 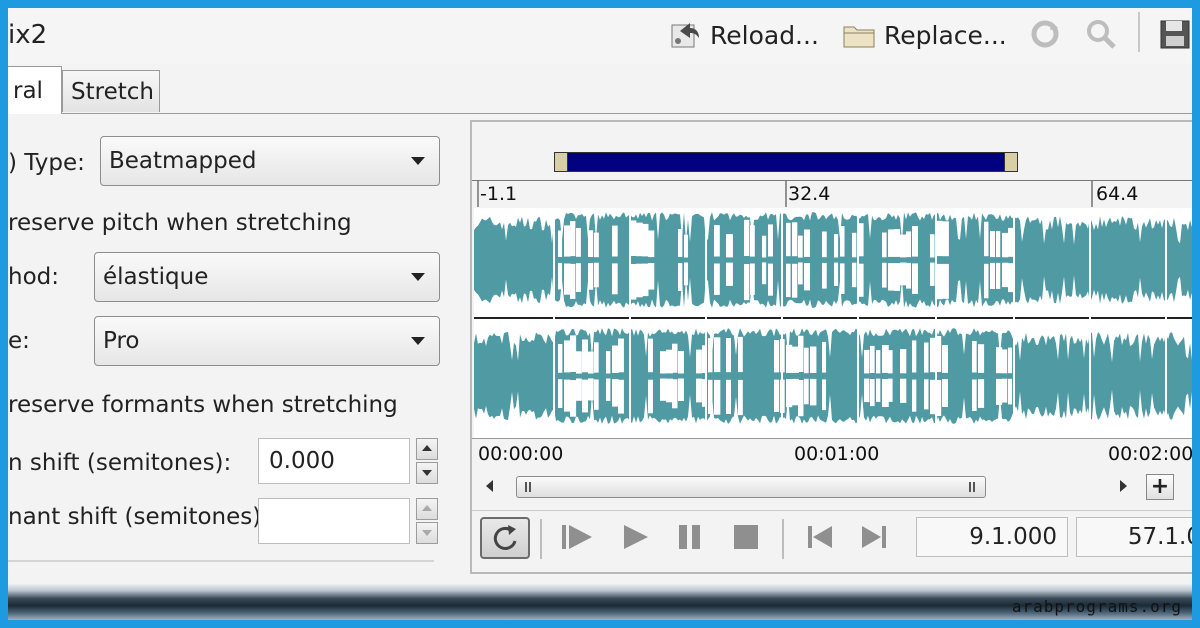 I want to click on scroll-thumb, so click(x=751, y=487).